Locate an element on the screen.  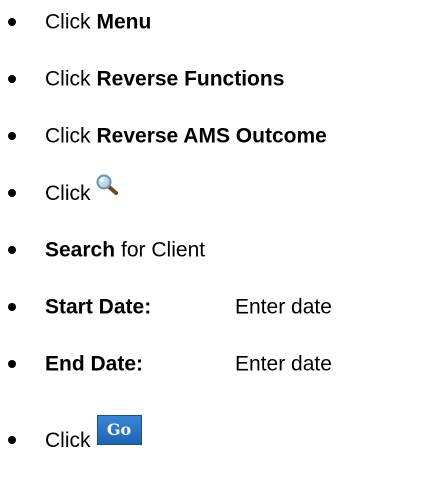
step-text: Click Reverse AMS Outcome is located at coordinates (186, 136).